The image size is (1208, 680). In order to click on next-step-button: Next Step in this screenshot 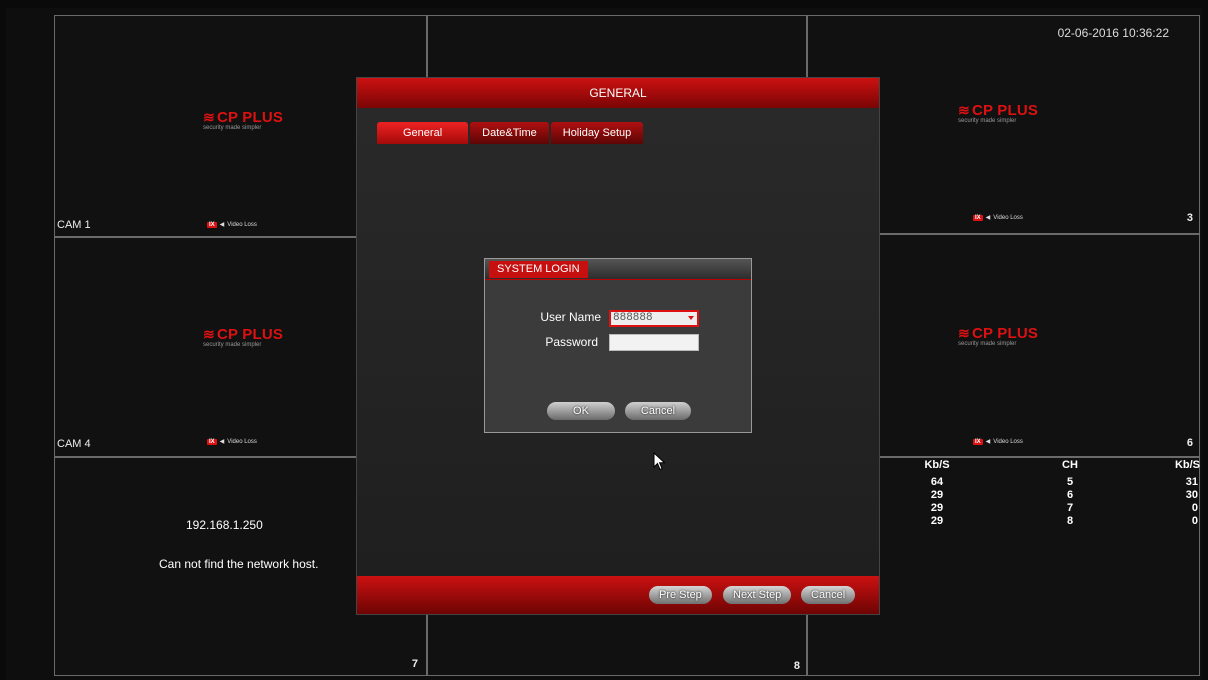, I will do `click(757, 595)`.